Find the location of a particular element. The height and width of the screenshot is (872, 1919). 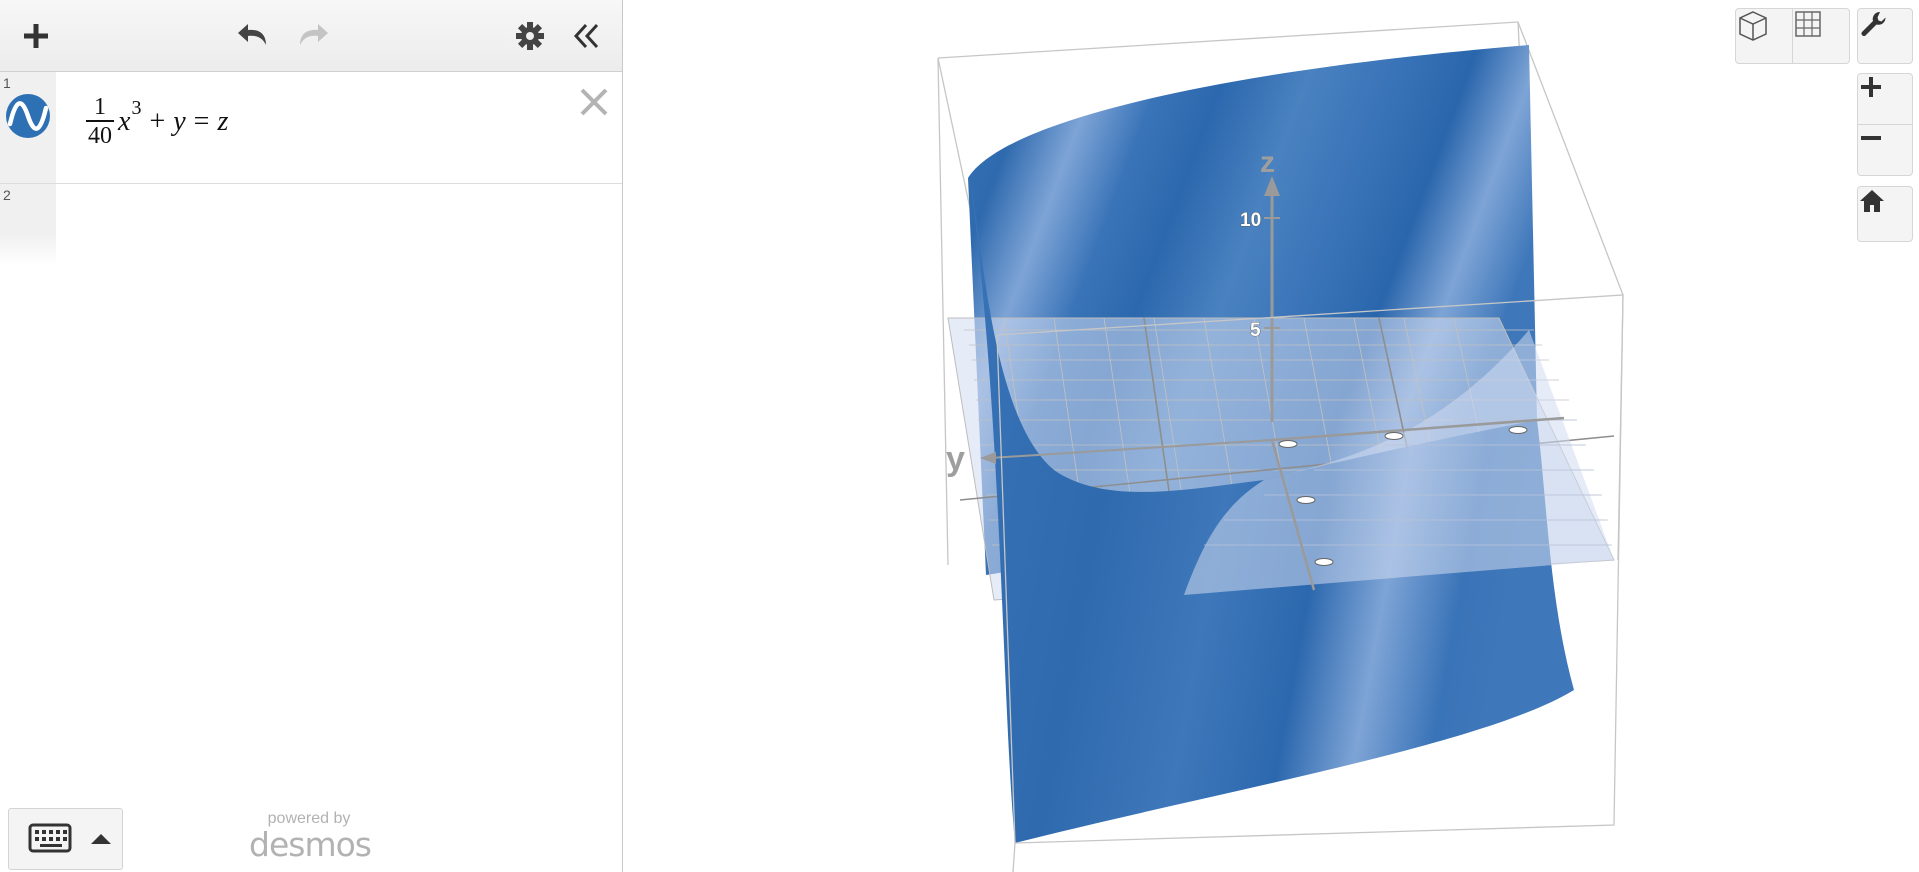

desmos-logo: desmos is located at coordinates (310, 844).